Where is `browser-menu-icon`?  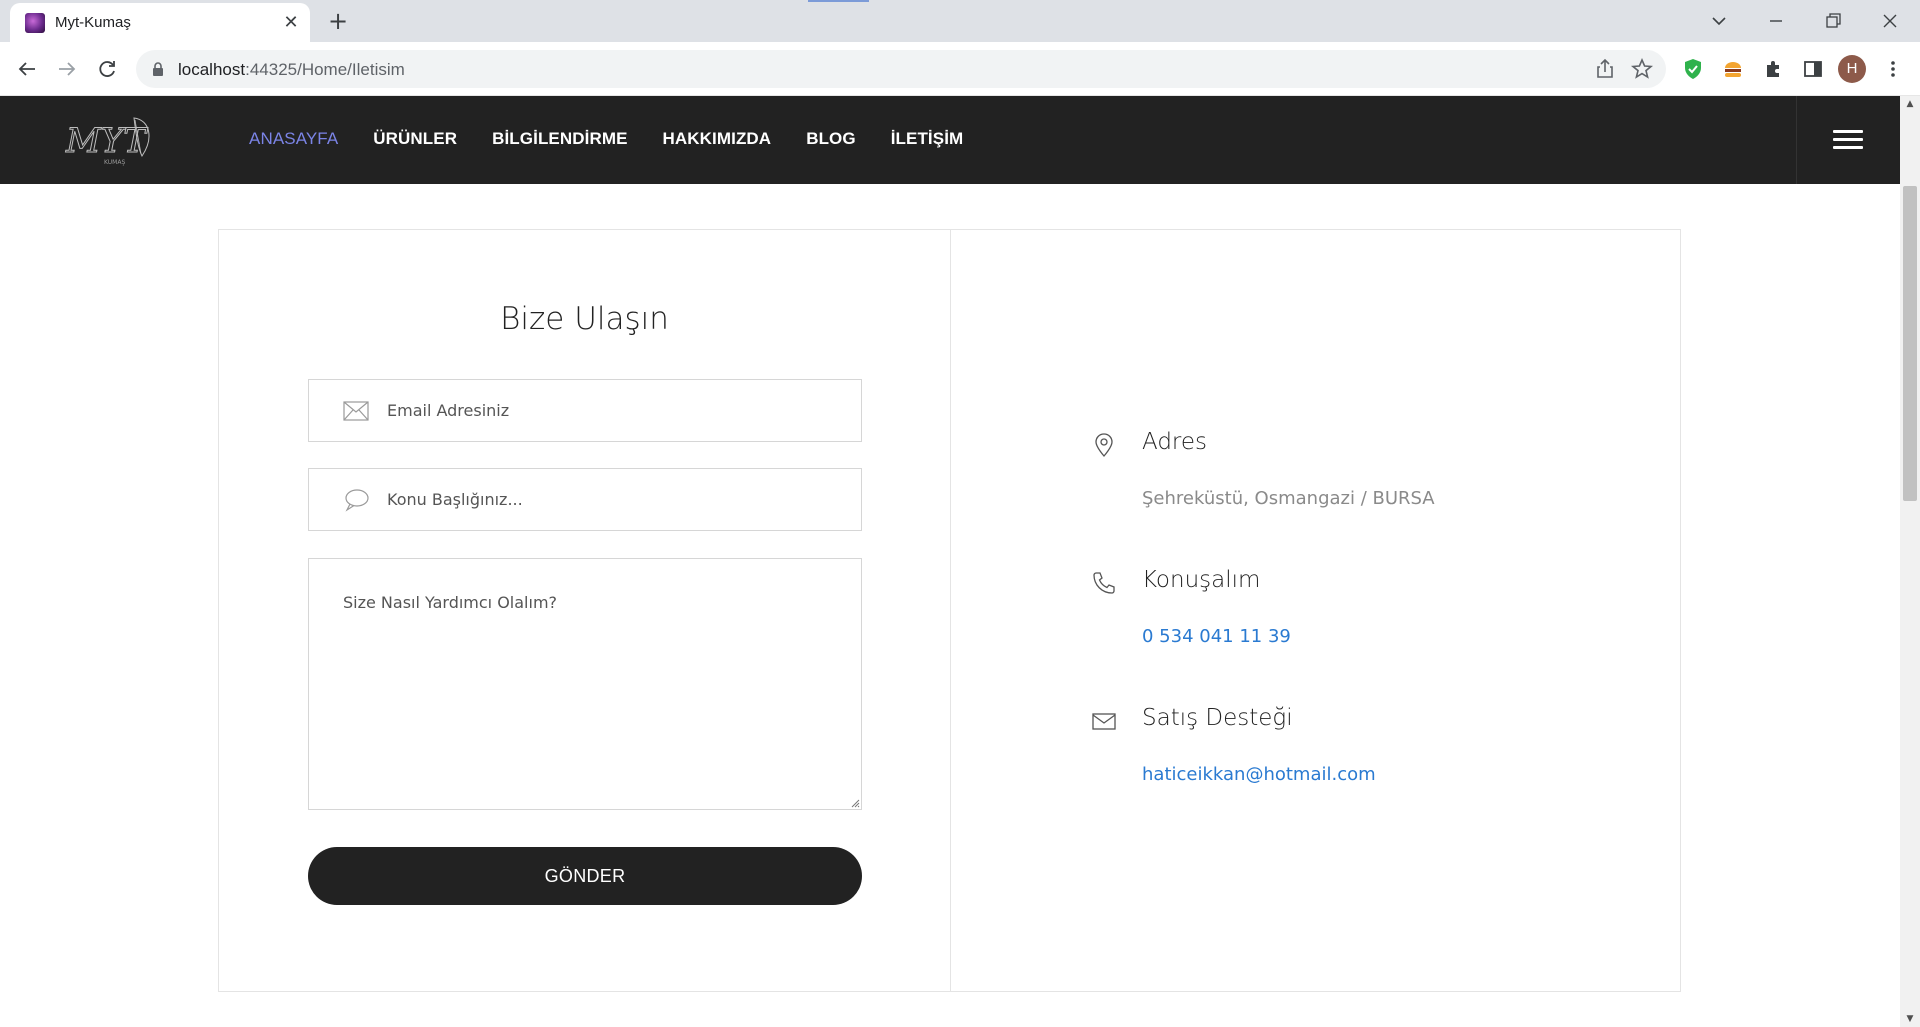
browser-menu-icon is located at coordinates (1893, 69).